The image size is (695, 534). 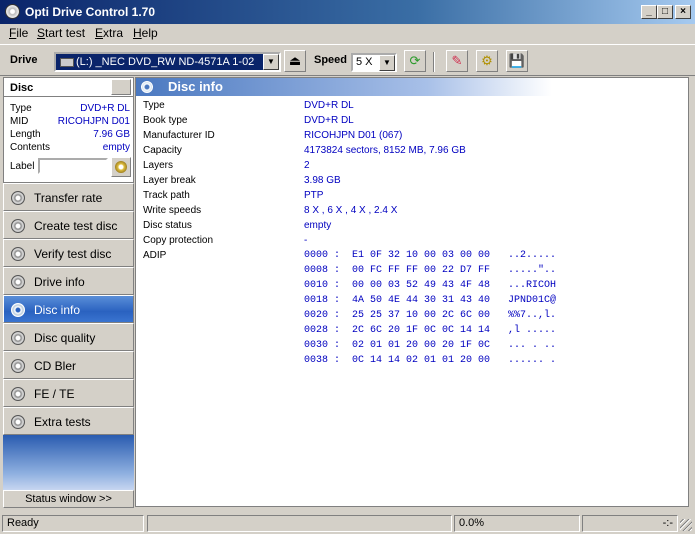 What do you see at coordinates (665, 12) in the screenshot?
I see `maximize-button: □` at bounding box center [665, 12].